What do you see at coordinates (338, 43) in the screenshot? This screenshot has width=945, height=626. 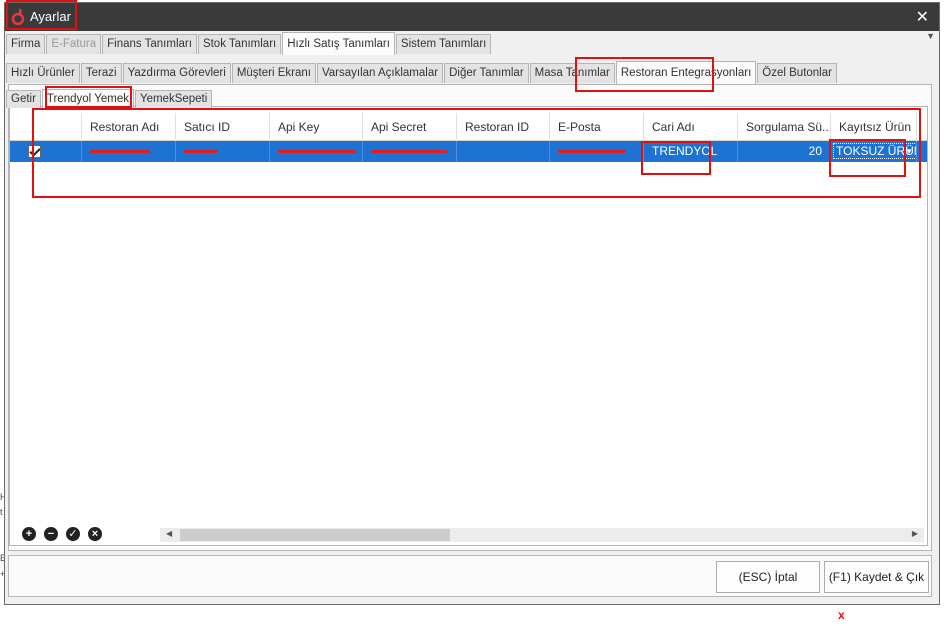 I see `tab-hizli-satis-tanimlari: Hızlı Satış Tanımları` at bounding box center [338, 43].